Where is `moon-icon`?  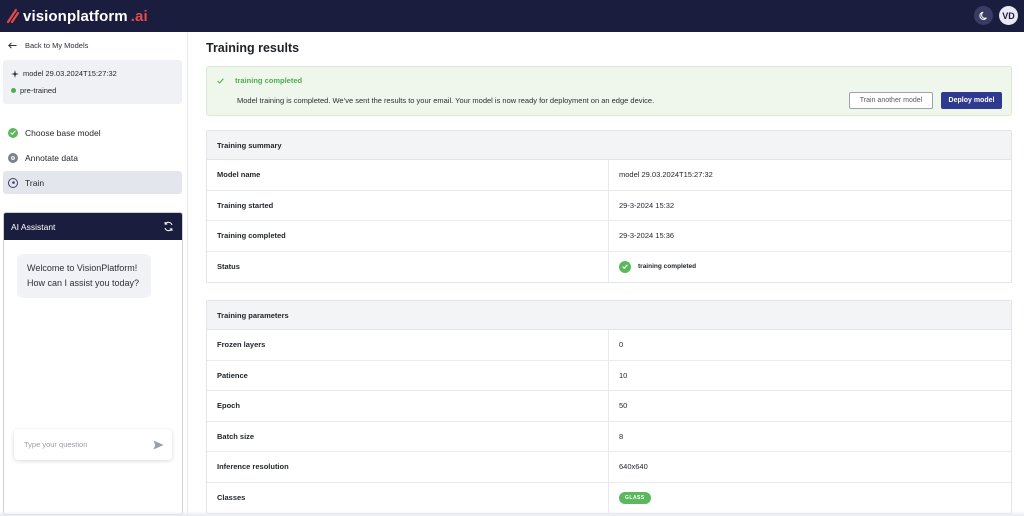
moon-icon is located at coordinates (982, 15).